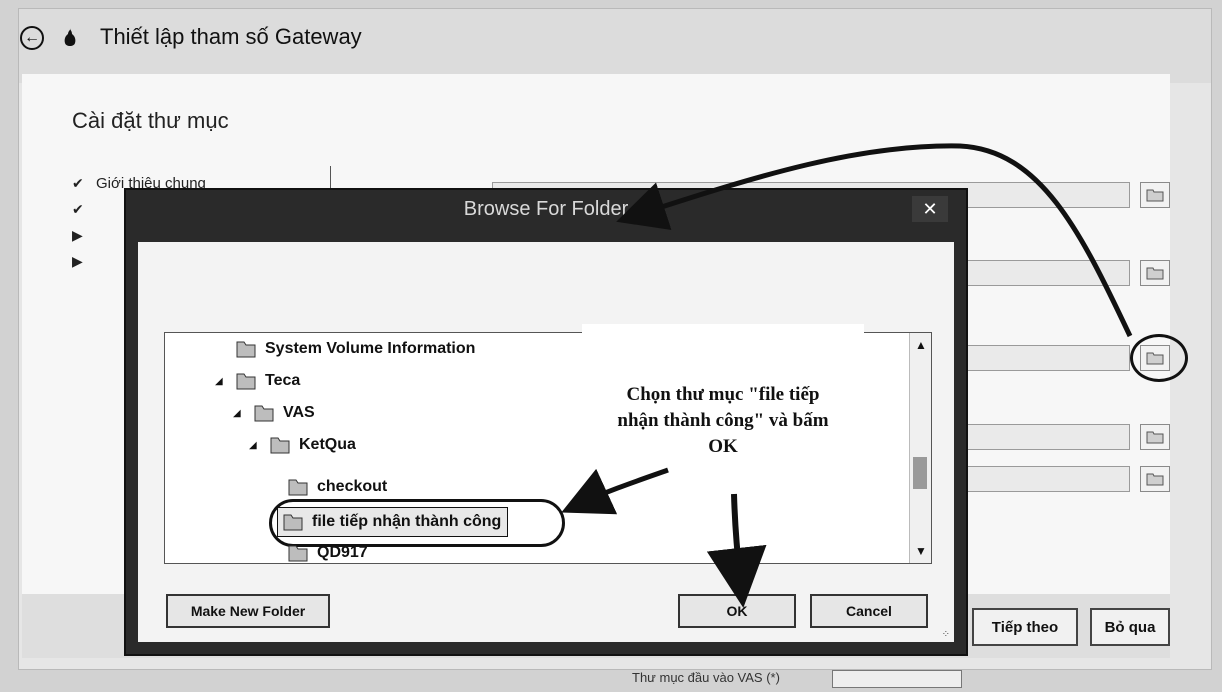 The height and width of the screenshot is (692, 1222). What do you see at coordinates (32, 38) in the screenshot?
I see `back-arrow-icon: ←` at bounding box center [32, 38].